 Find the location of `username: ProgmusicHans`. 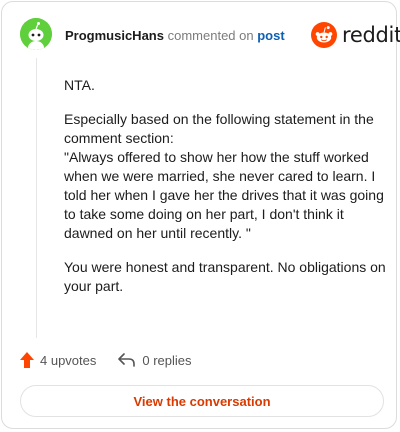

username: ProgmusicHans is located at coordinates (114, 35).